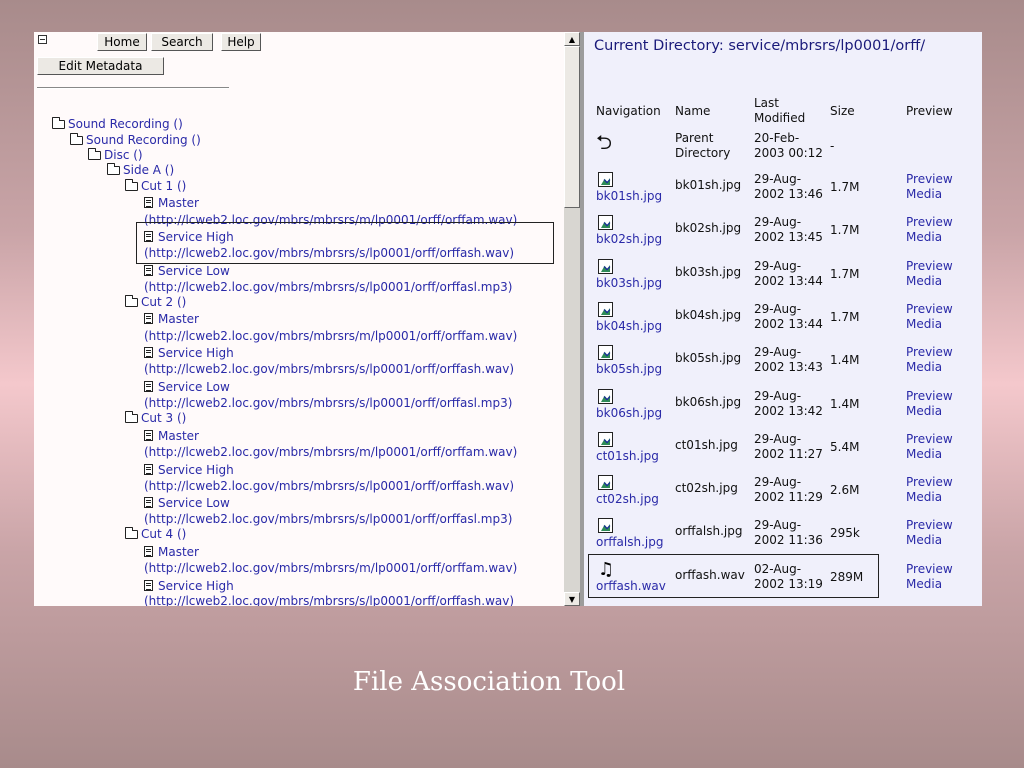  What do you see at coordinates (788, 237) in the screenshot?
I see `cell-line: 2002 13:45` at bounding box center [788, 237].